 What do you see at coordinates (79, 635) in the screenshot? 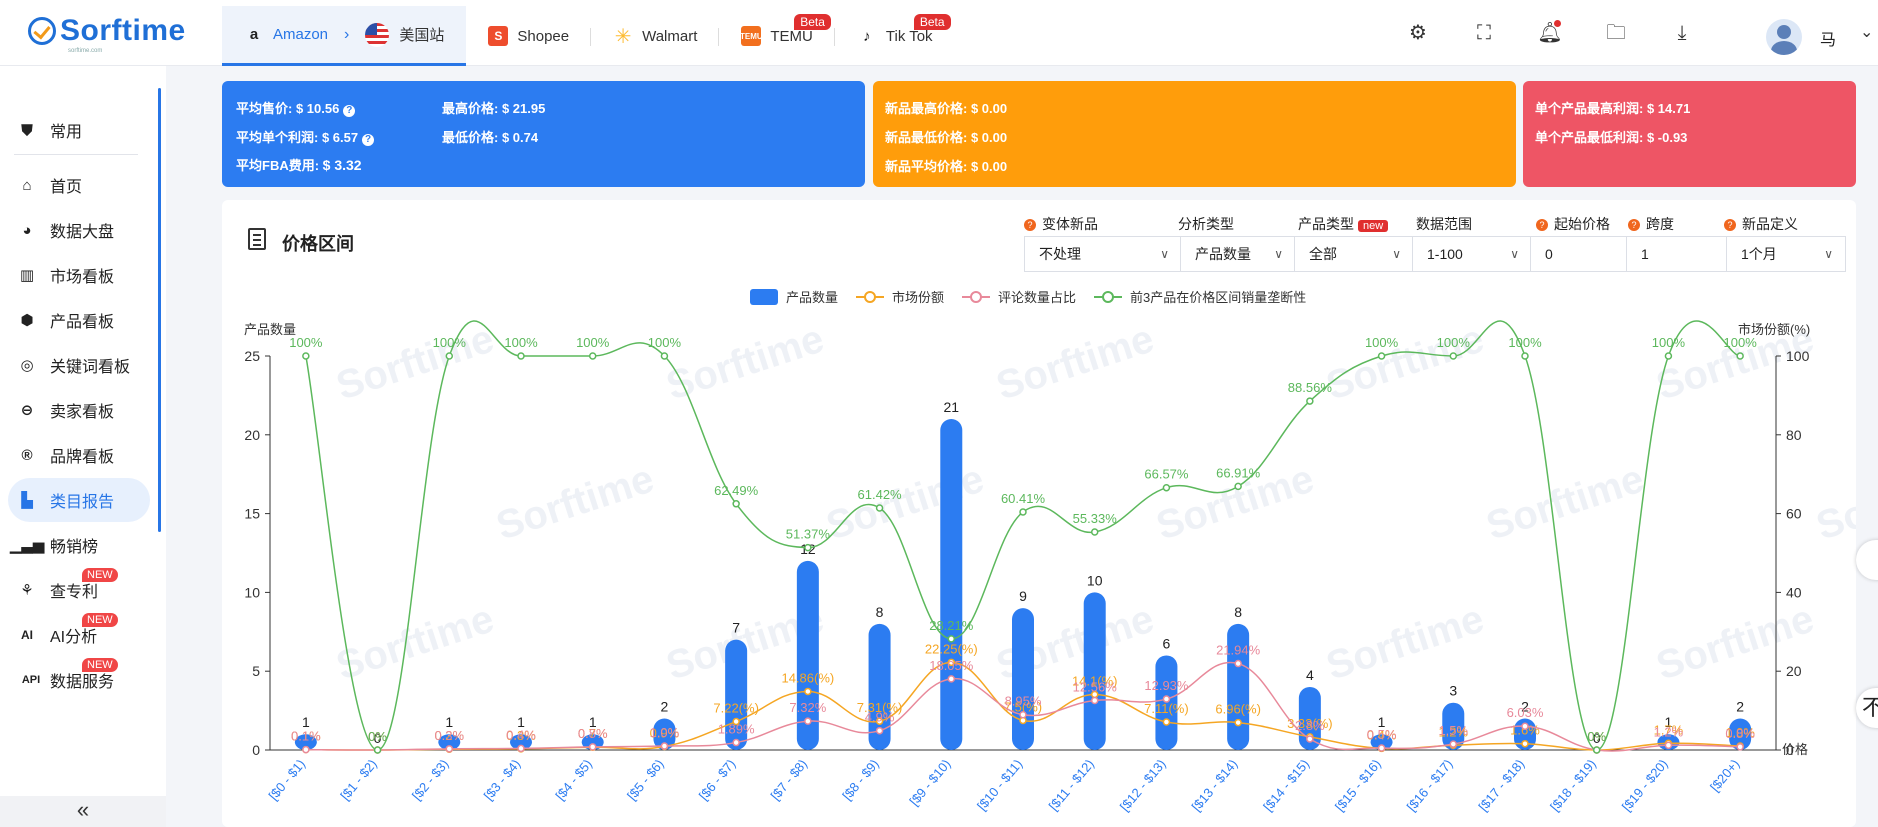
I see `sidebar-item-ai: AI AI分析 NEW` at bounding box center [79, 635].